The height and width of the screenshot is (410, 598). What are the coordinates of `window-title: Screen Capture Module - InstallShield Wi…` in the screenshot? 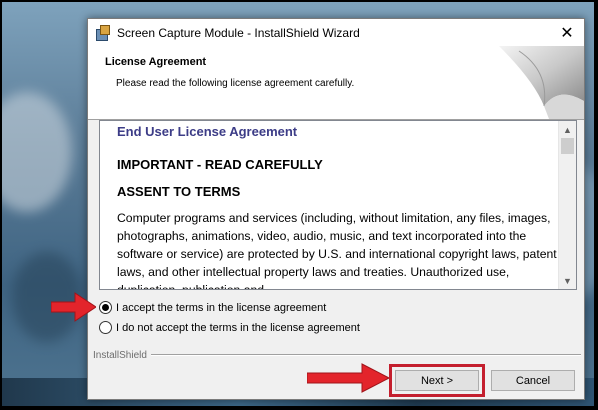 It's located at (238, 32).